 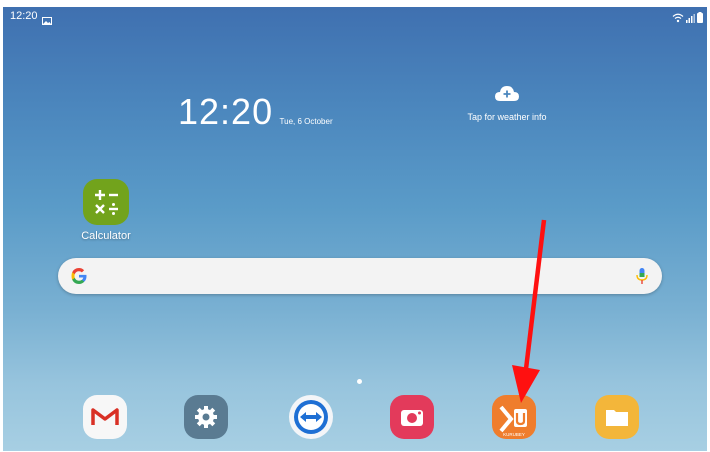 I want to click on weather-prompt: Tap for weather info, so click(x=507, y=117).